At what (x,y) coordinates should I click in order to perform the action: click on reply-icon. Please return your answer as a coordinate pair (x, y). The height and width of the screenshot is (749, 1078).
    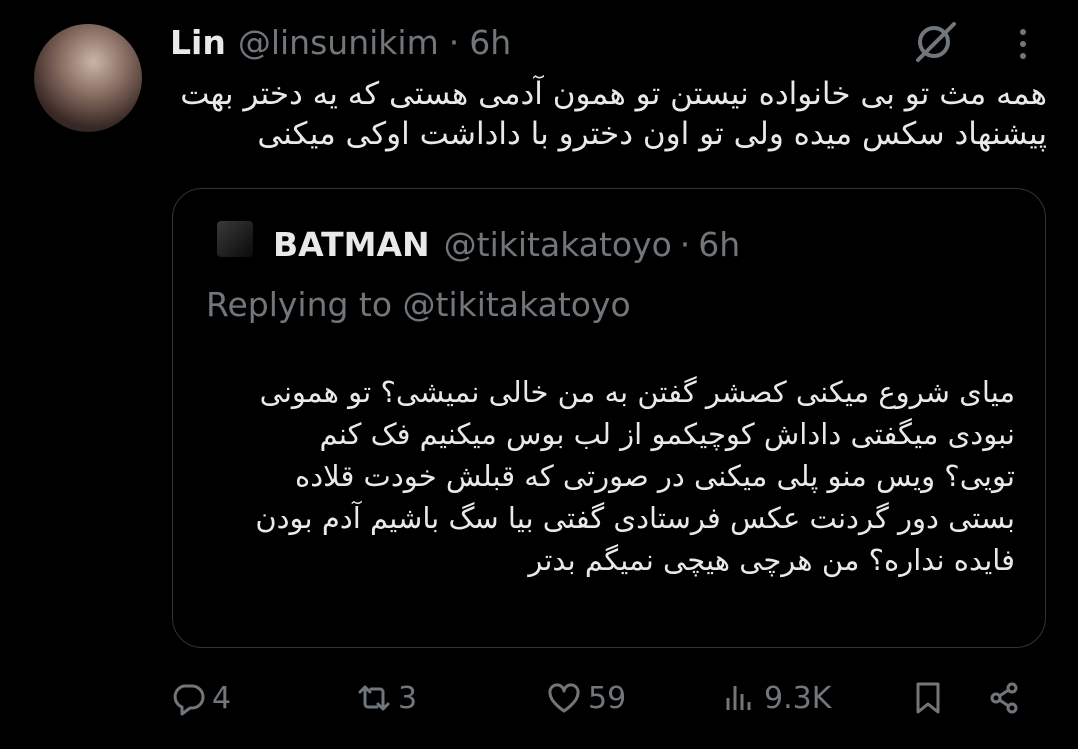
    Looking at the image, I should click on (189, 700).